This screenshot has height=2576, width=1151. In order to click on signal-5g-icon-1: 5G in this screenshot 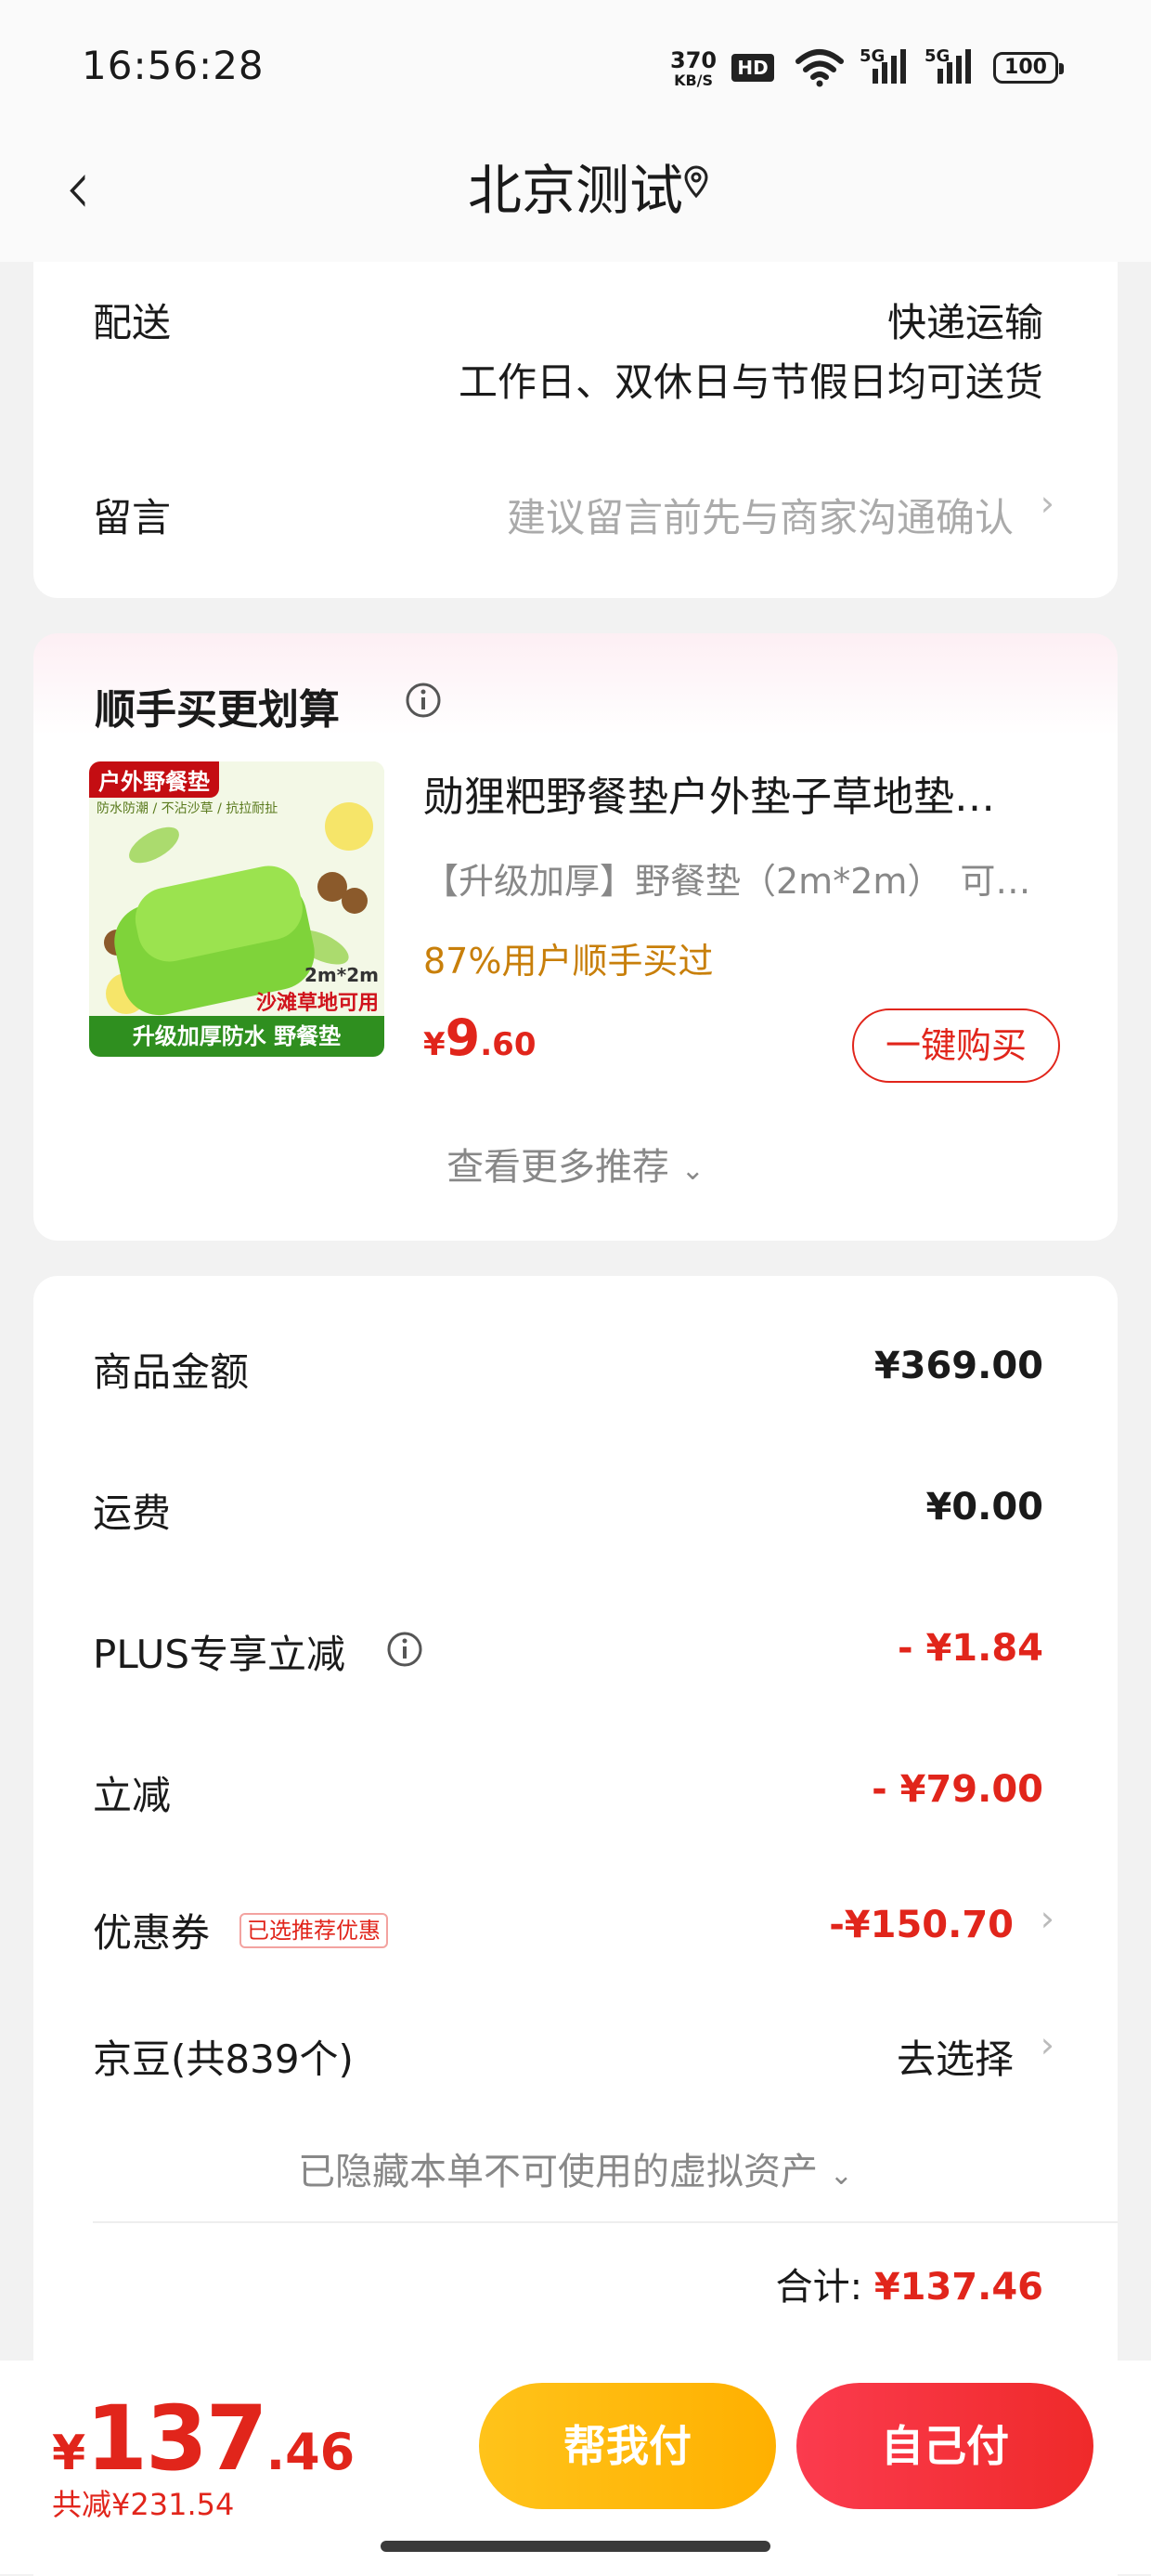, I will do `click(886, 67)`.